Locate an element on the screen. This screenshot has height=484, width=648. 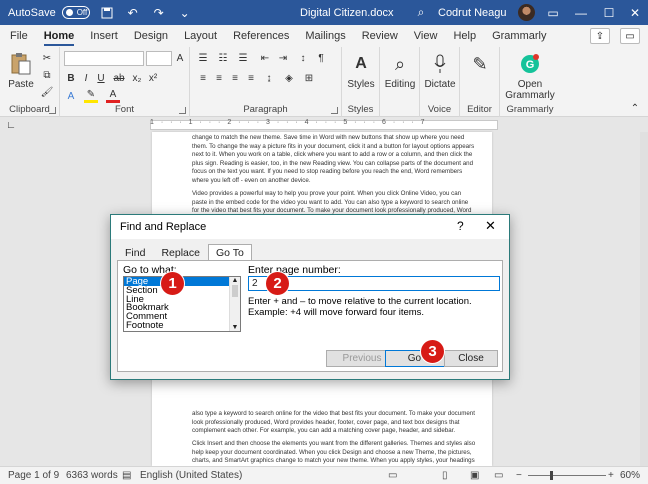
cut-icon: ✂ is located at coordinates (47, 58).